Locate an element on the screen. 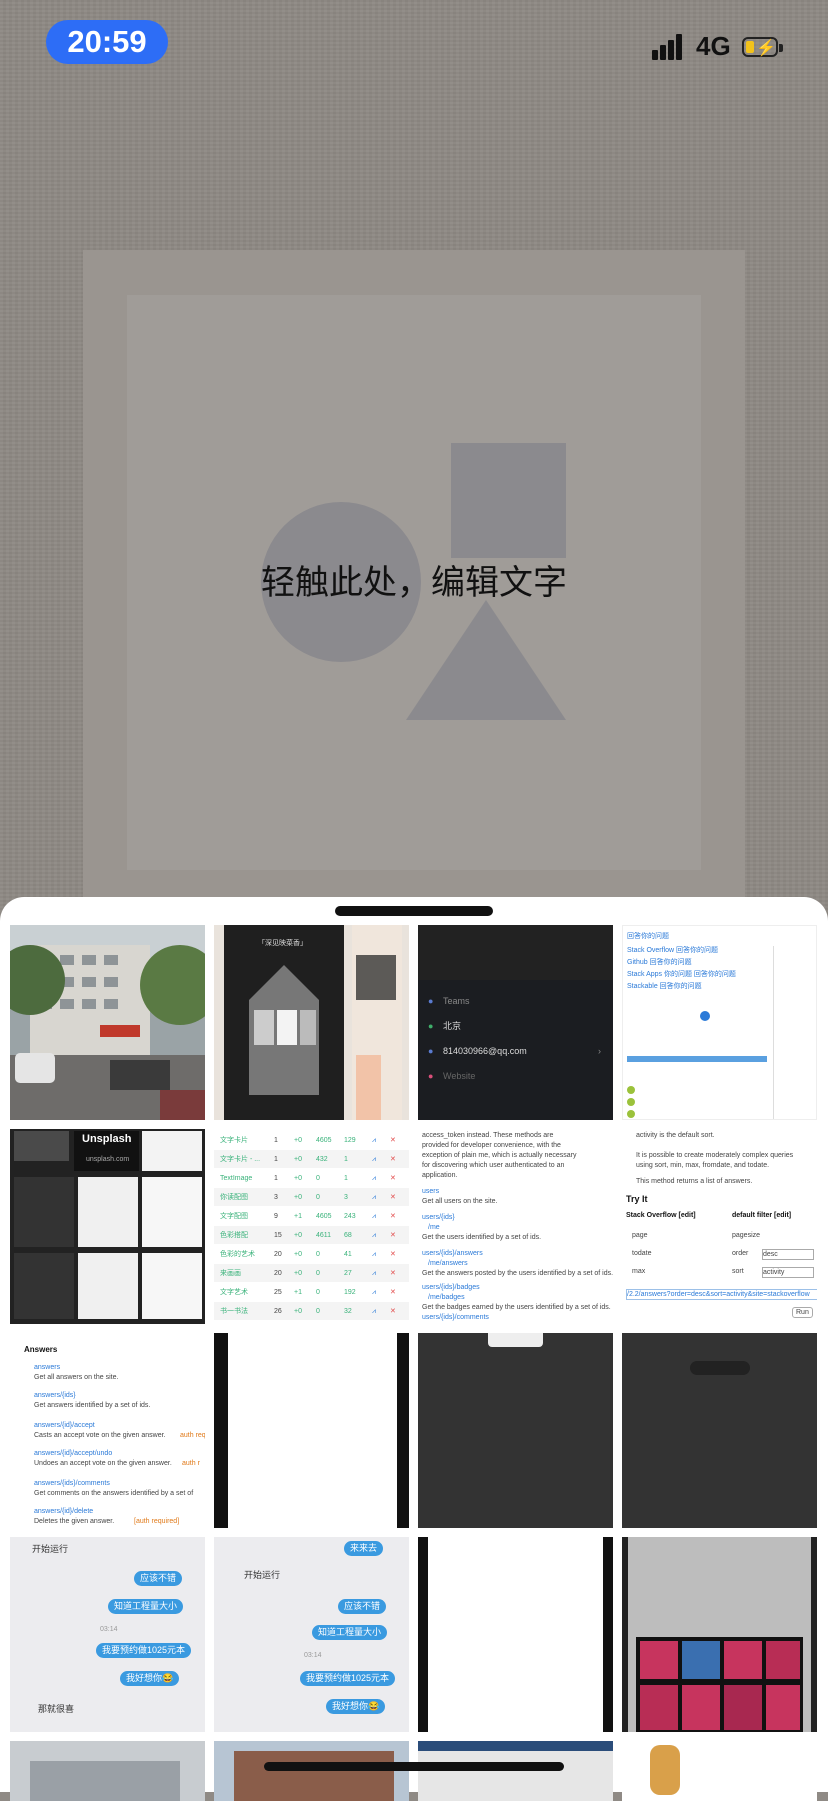 This screenshot has height=1801, width=828. docs-desc-users: Get all users on the site. is located at coordinates (460, 1201).